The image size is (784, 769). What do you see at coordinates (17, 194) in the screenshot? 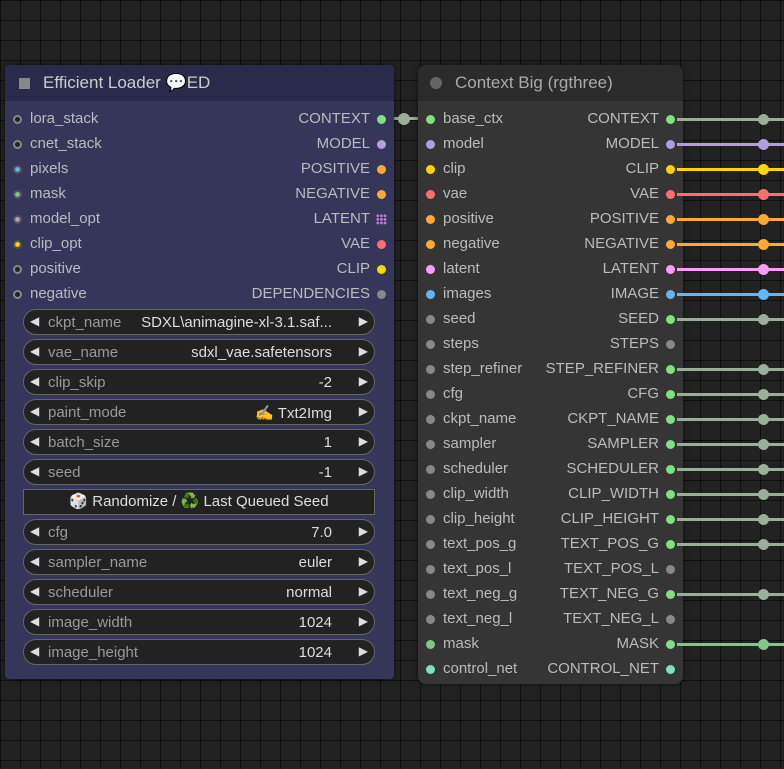
I see `input-slot-mask-icon` at bounding box center [17, 194].